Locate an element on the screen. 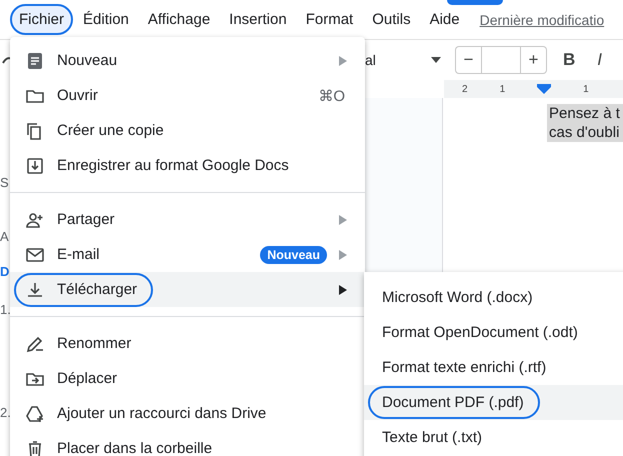 Image resolution: width=623 pixels, height=456 pixels. menu-item: Renommer is located at coordinates (187, 343).